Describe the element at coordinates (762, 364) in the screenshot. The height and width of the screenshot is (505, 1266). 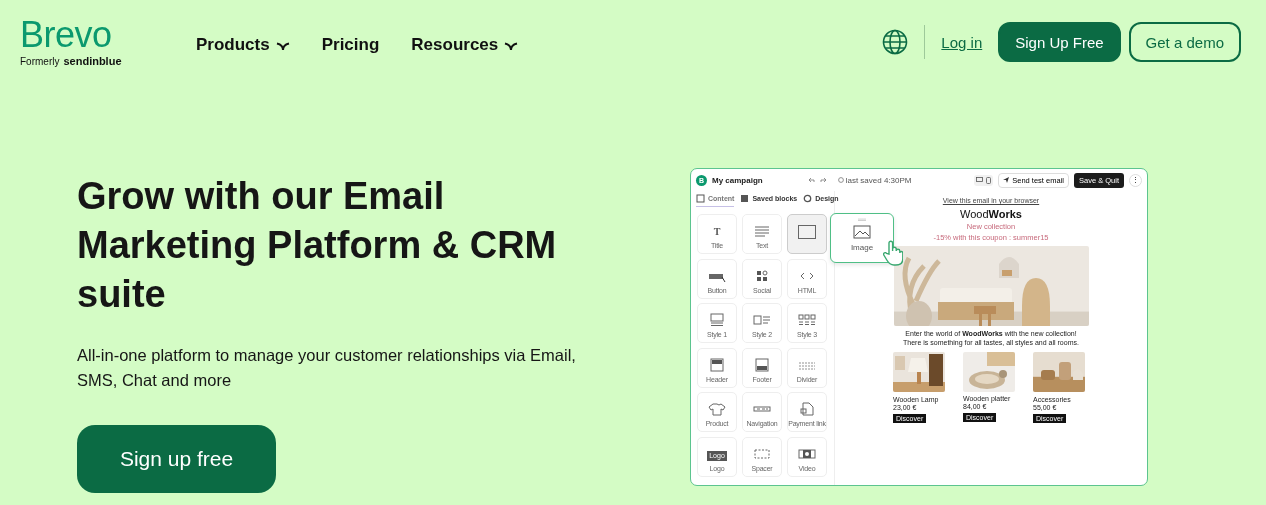
I see `footer-icon` at that location.